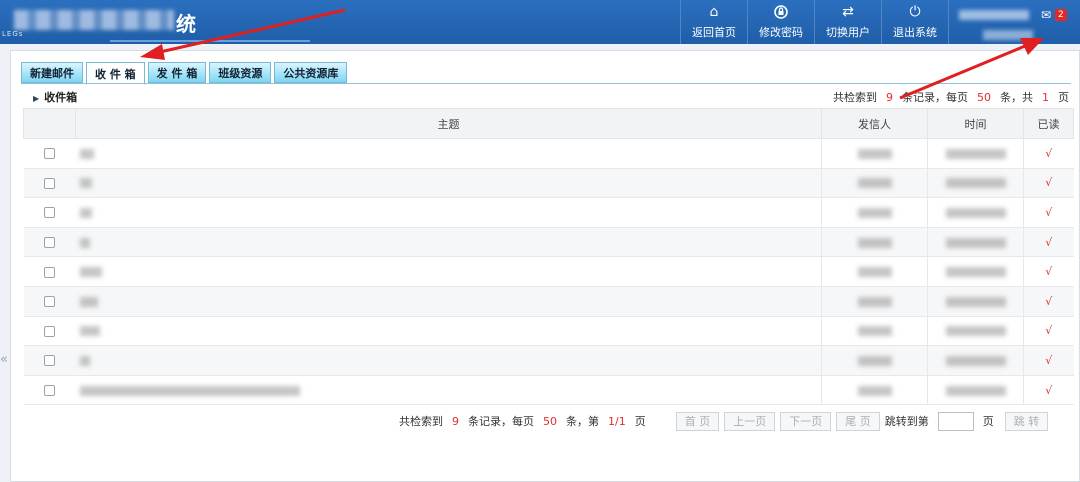 Image resolution: width=1080 pixels, height=482 pixels. I want to click on nav-logout-button: ⏻ 退出系统, so click(914, 22).